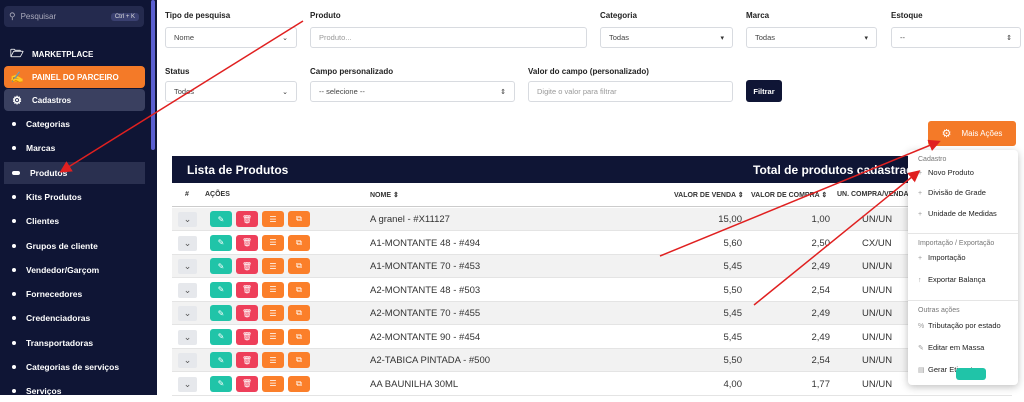  I want to click on dd-exportar-balanca: ↑ Exportar Balança, so click(952, 279).